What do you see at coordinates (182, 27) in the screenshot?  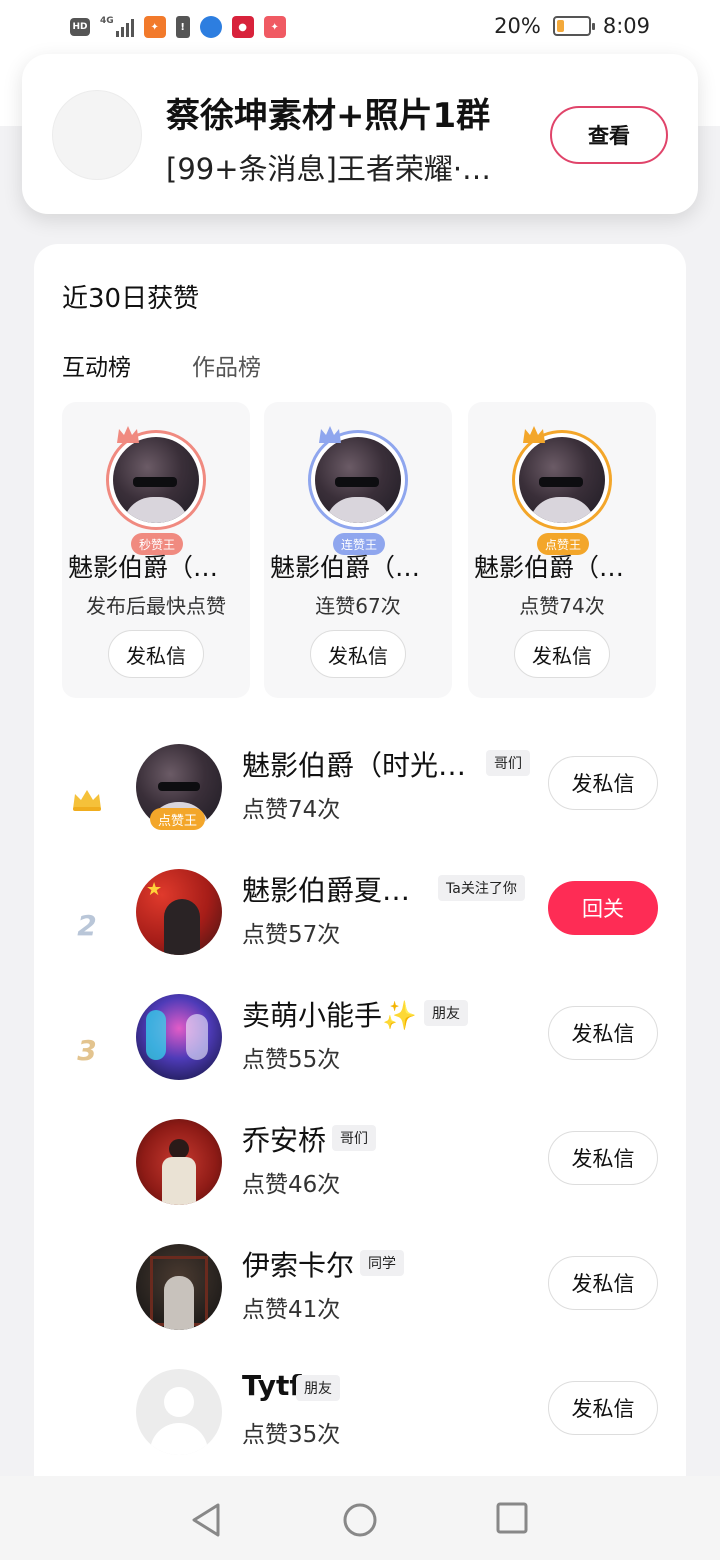 I see `warning-icon: !` at bounding box center [182, 27].